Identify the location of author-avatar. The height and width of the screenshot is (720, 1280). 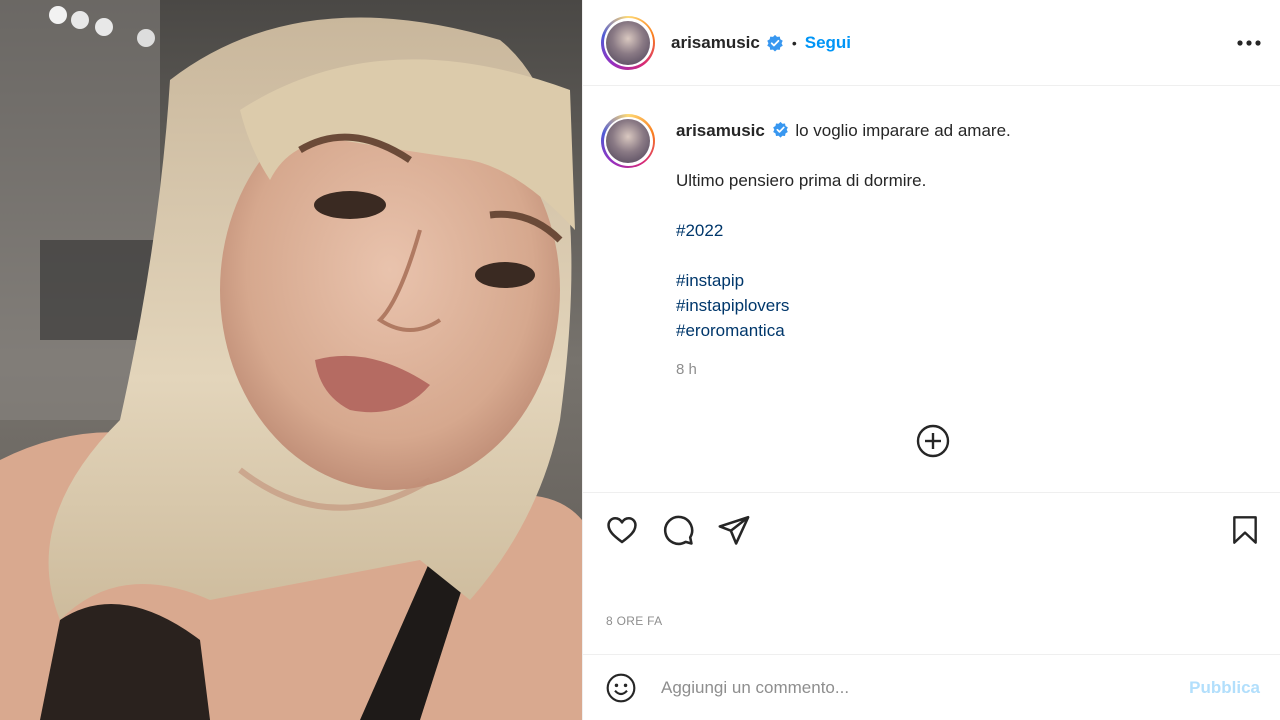
(628, 42).